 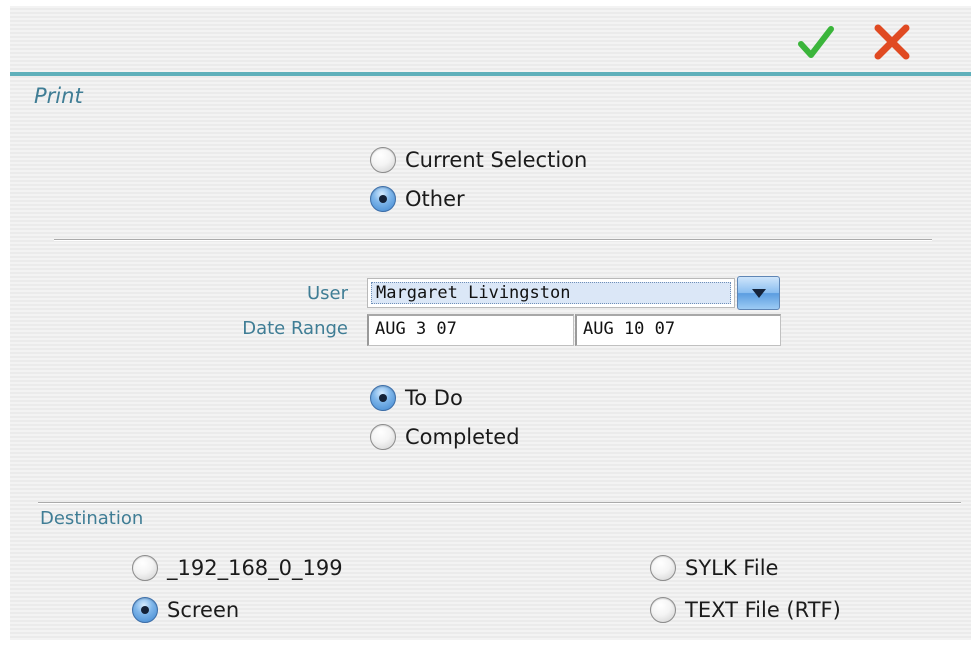 I want to click on radio-label: Current Selection, so click(x=496, y=160).